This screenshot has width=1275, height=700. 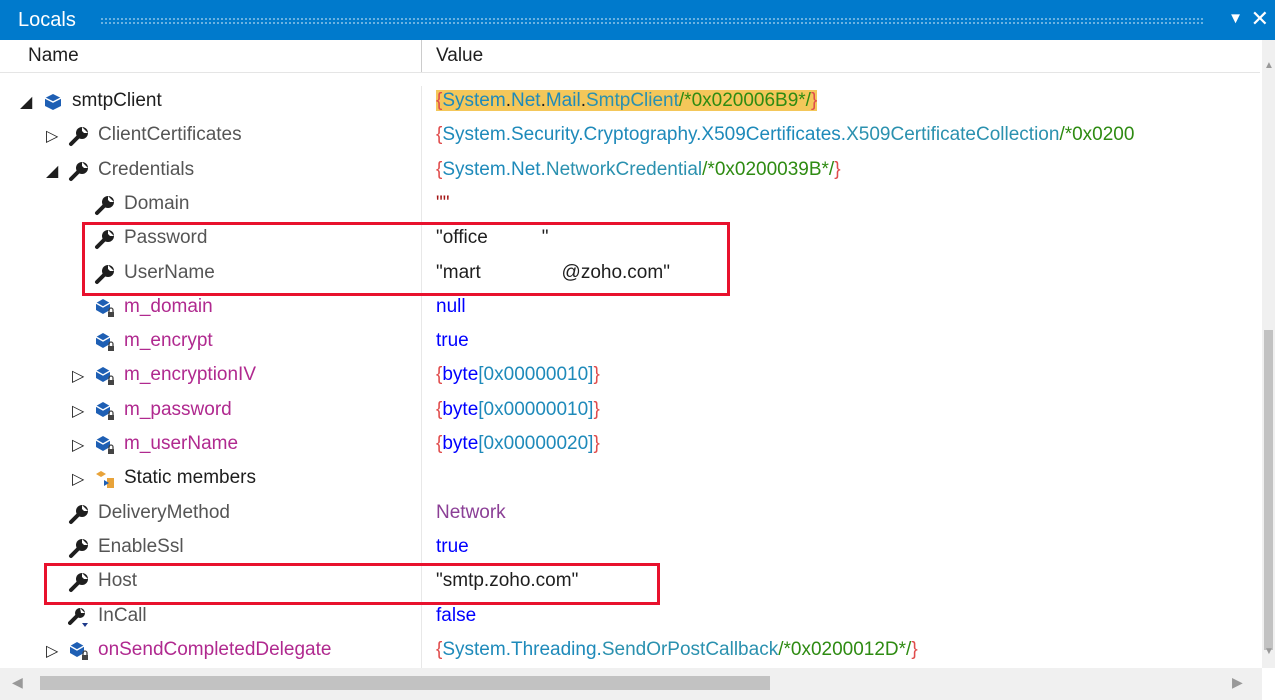 I want to click on value-token: SendOrPostCallback, so click(x=690, y=649).